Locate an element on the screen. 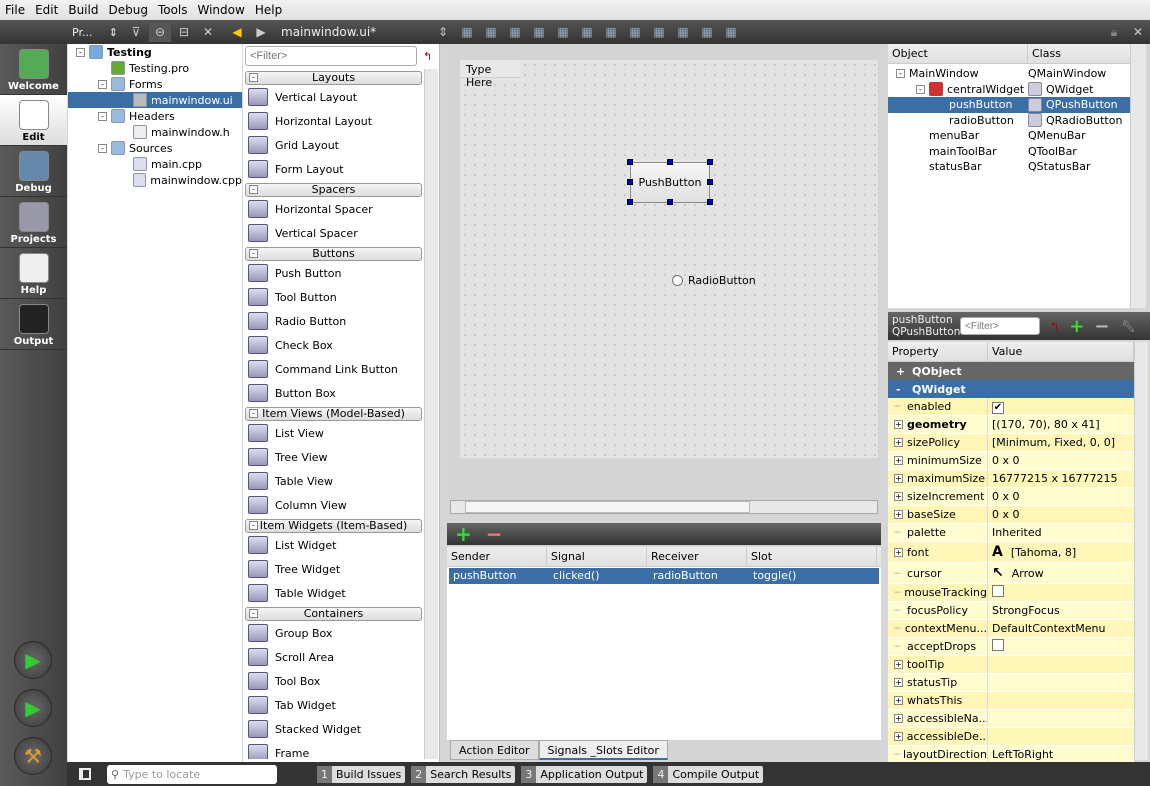  property-value: DefaultContextMenu is located at coordinates (1047, 628).